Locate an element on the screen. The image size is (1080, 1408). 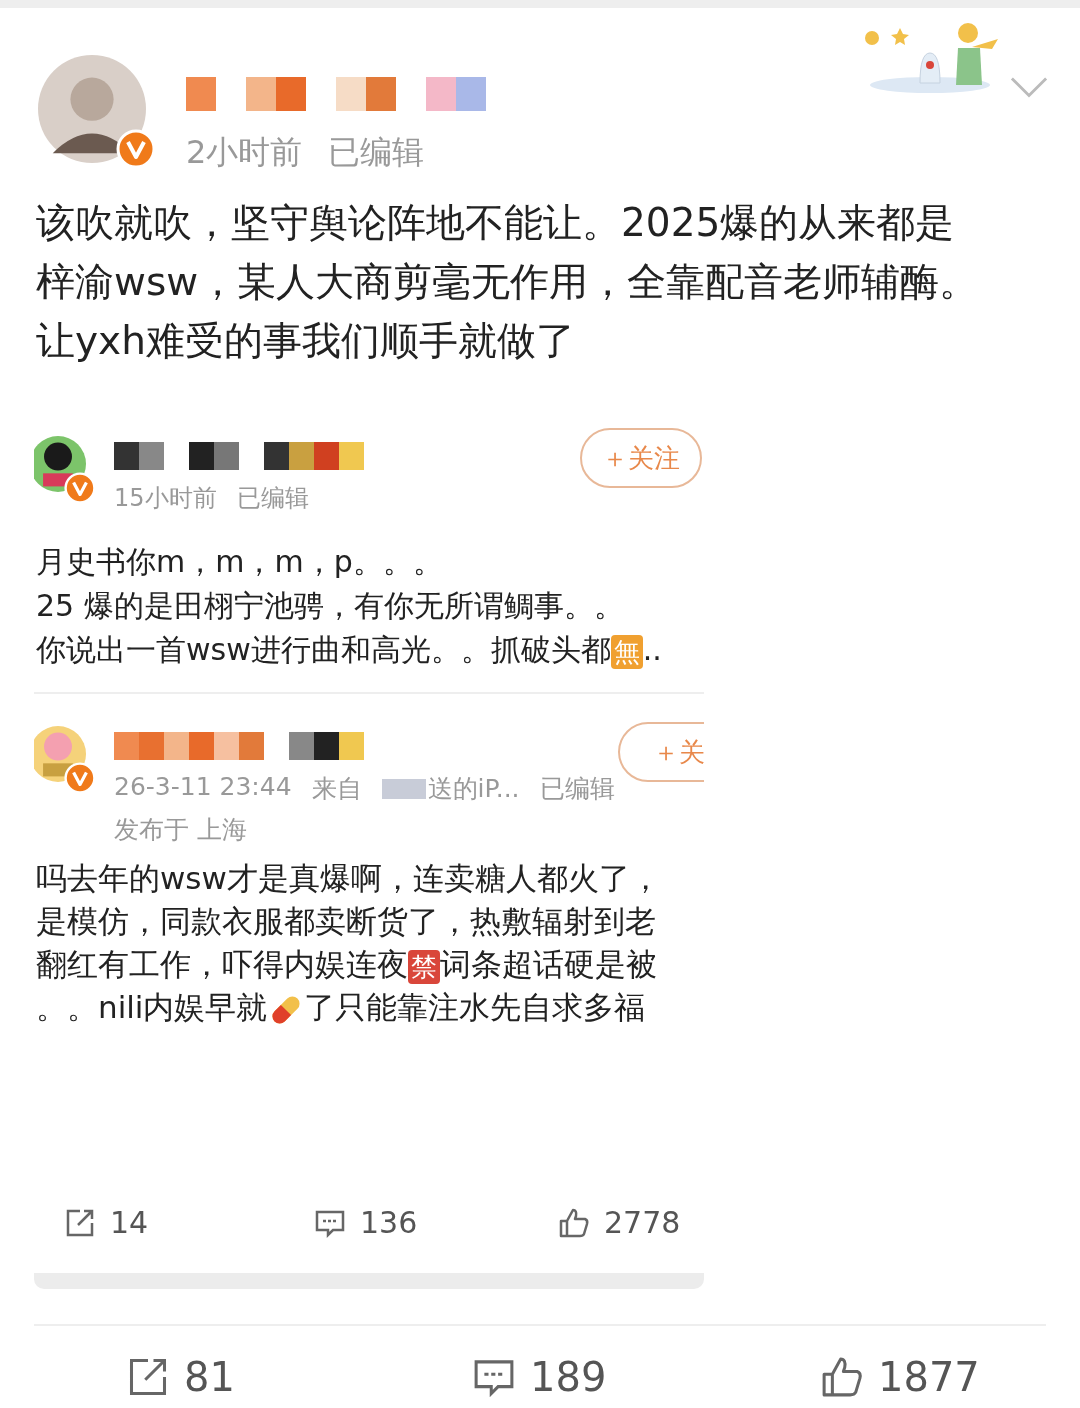
post-text: 月史书你m，m，m，p。。。 25 爆的是田栩宁池骋，有你无所谓鲷事。。 你说出一首wsw进行曲和高光。。抓破头都無.. is located at coordinates (349, 607).